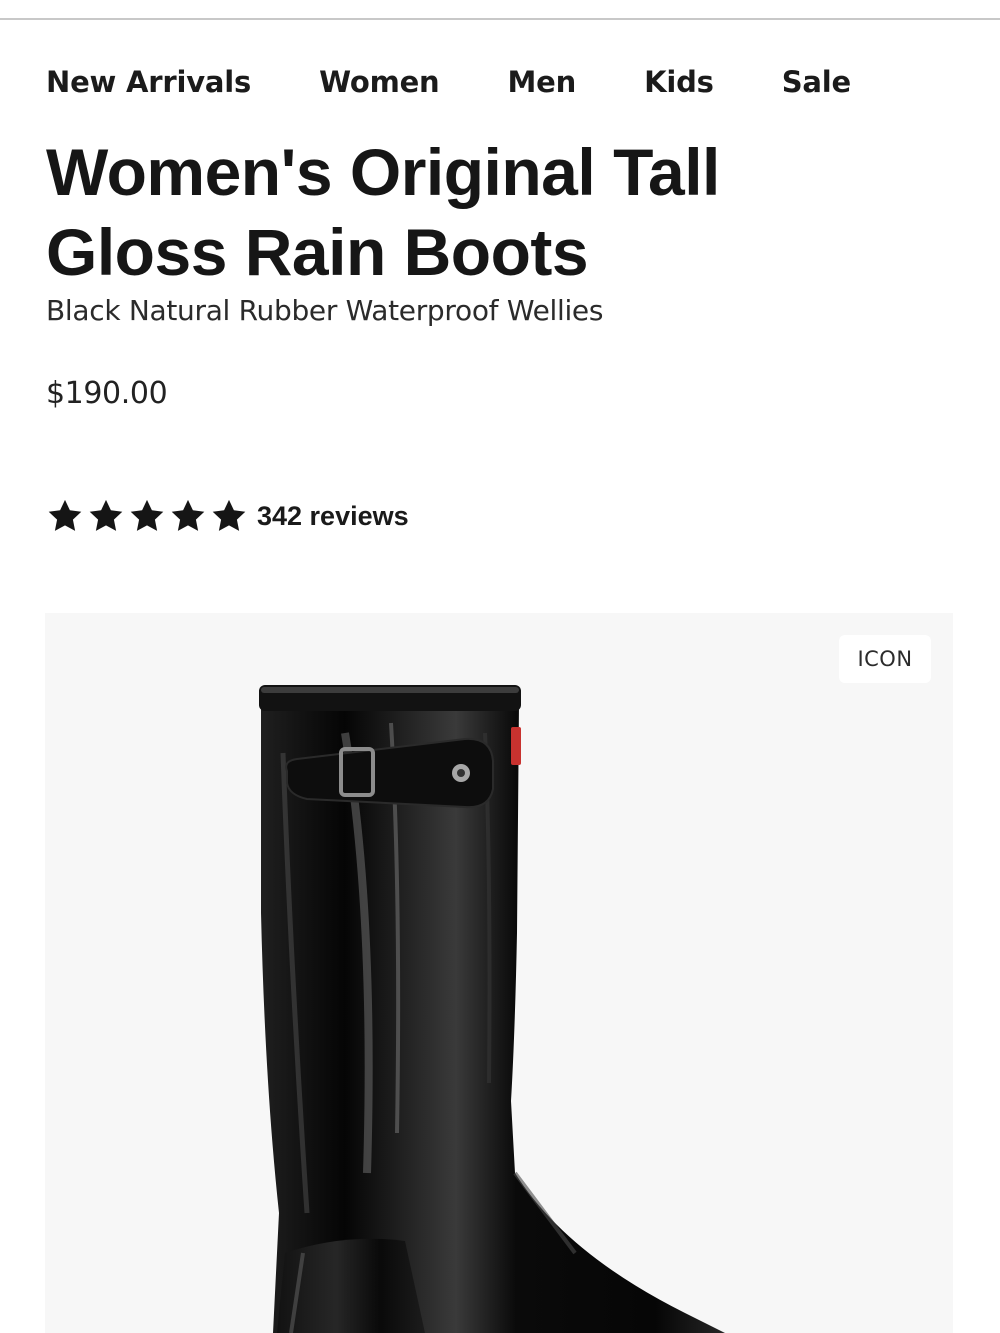 Image resolution: width=1000 pixels, height=1333 pixels. What do you see at coordinates (679, 82) in the screenshot?
I see `nav-kids: Kids` at bounding box center [679, 82].